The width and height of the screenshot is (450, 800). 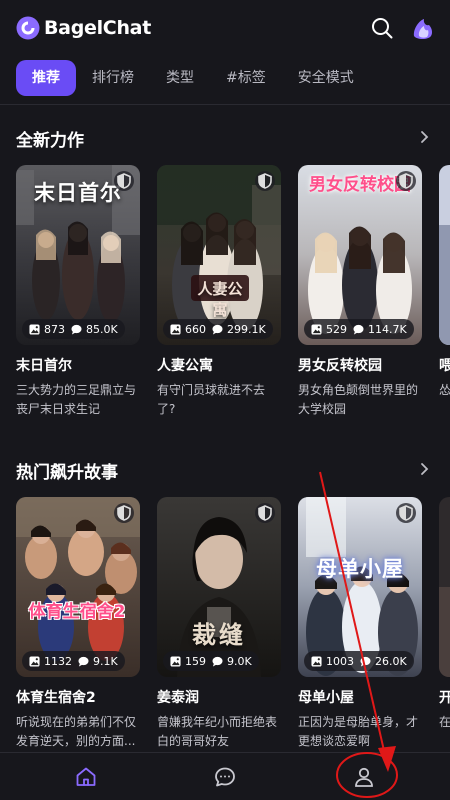 What do you see at coordinates (78, 255) in the screenshot?
I see `story-cover: 末日首尔 873 85.0K` at bounding box center [78, 255].